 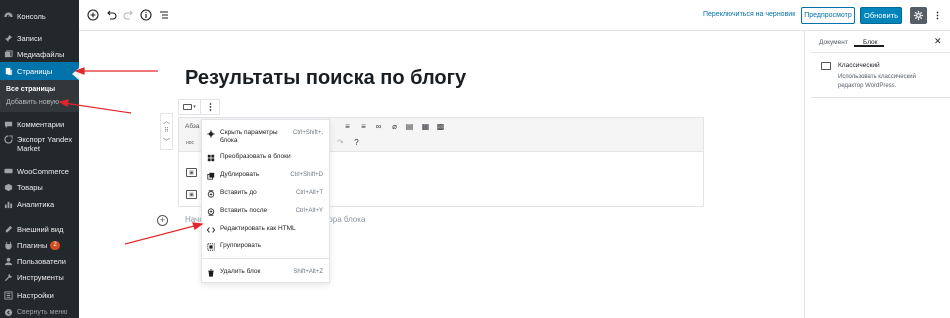 What do you see at coordinates (8, 124) in the screenshot?
I see `comment-icon` at bounding box center [8, 124].